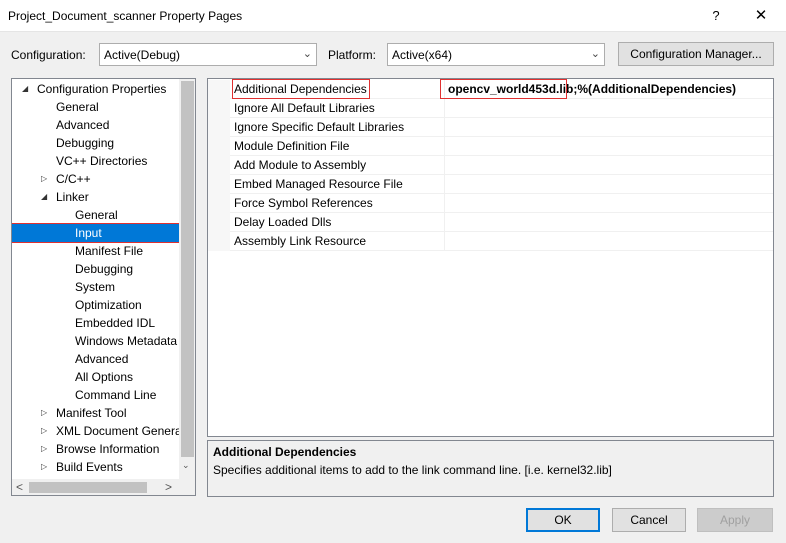  What do you see at coordinates (72, 197) in the screenshot?
I see `tree-item-label: Linker` at bounding box center [72, 197].